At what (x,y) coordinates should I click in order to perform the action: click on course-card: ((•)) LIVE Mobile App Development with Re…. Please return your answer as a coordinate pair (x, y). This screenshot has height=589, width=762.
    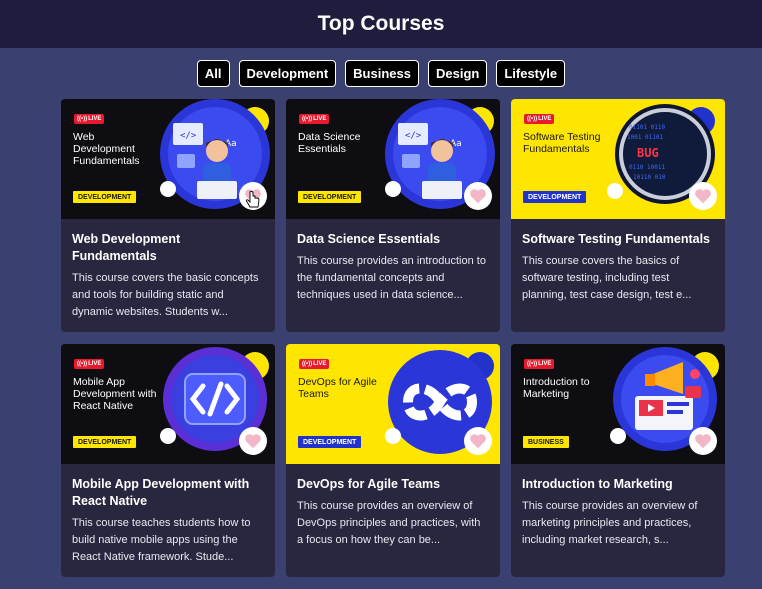
    Looking at the image, I should click on (168, 460).